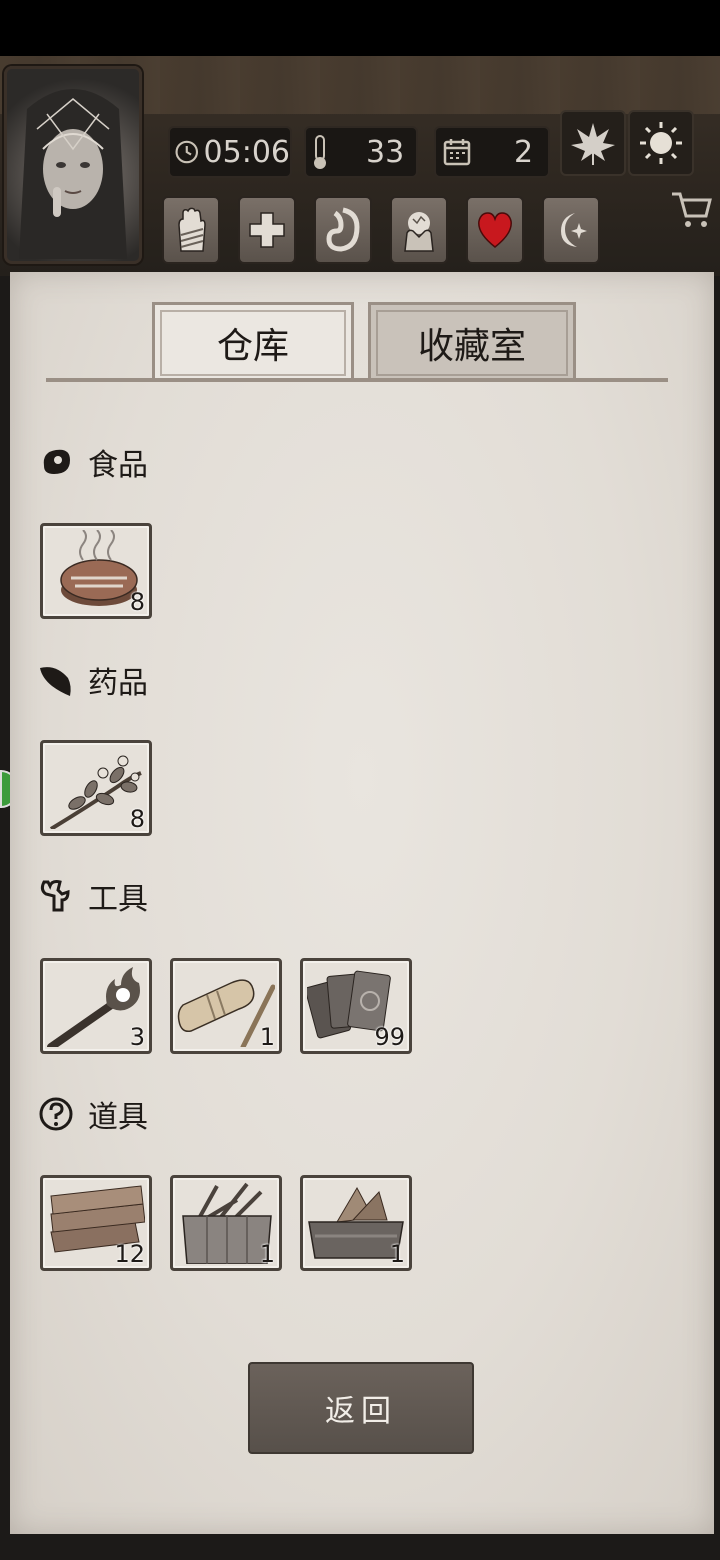 The height and width of the screenshot is (1560, 720). I want to click on meat-icon, so click(56, 461).